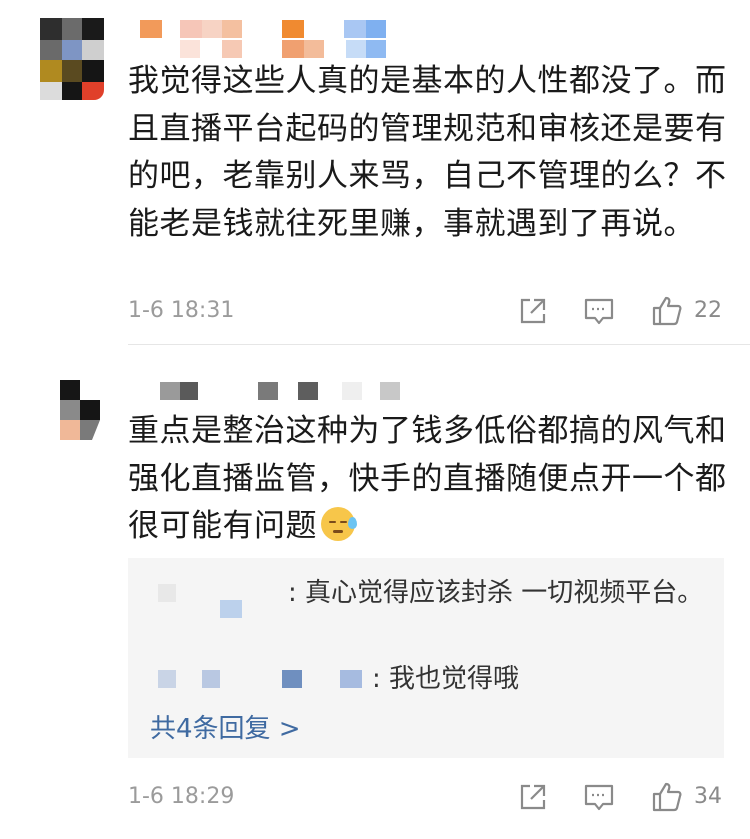 The height and width of the screenshot is (839, 750). I want to click on view-all-replies-link: 共4条回复 >, so click(225, 726).